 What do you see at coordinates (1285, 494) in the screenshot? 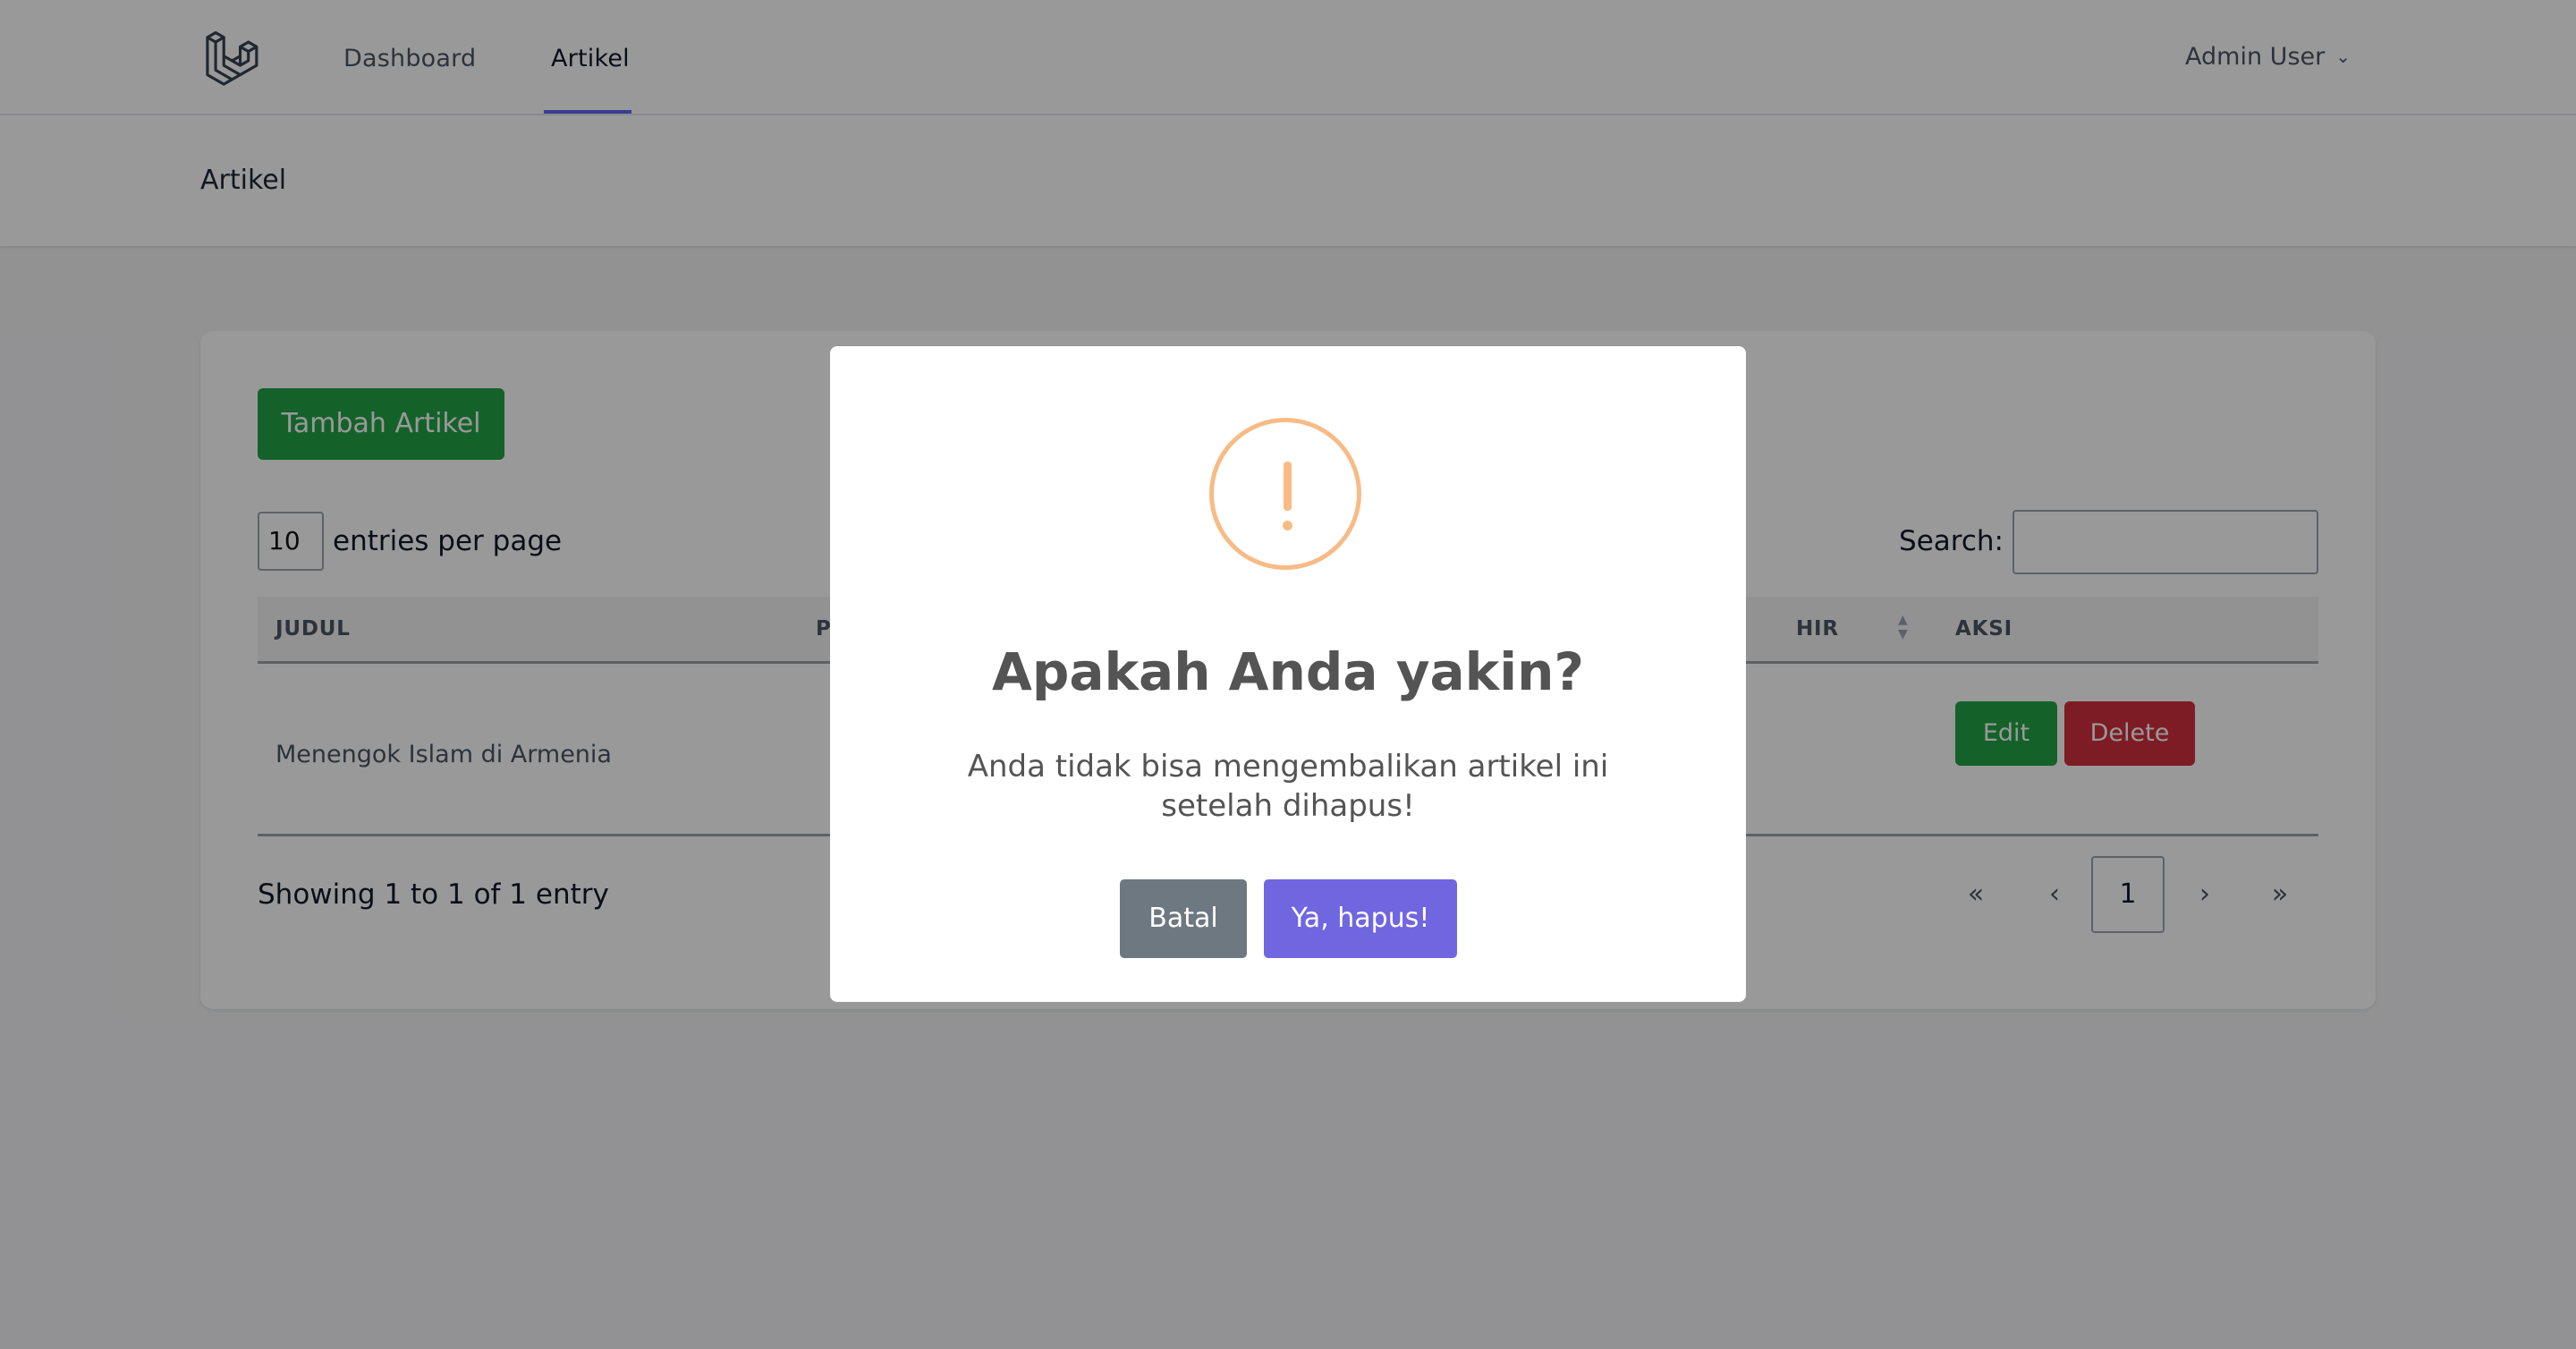
I see `warning-icon` at bounding box center [1285, 494].